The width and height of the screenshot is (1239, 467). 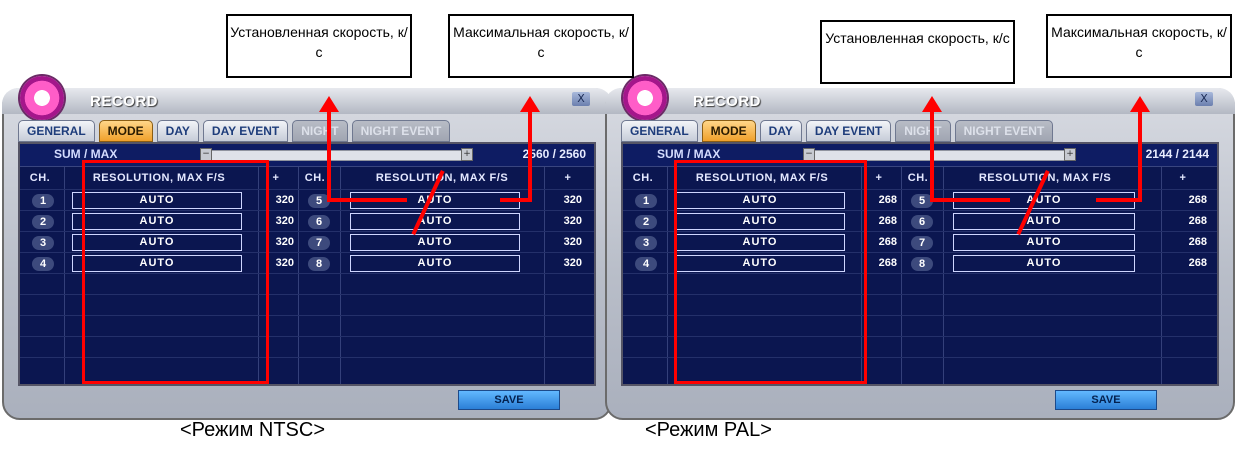 What do you see at coordinates (1177, 154) in the screenshot?
I see `sum-max-value: 2144 / 2144` at bounding box center [1177, 154].